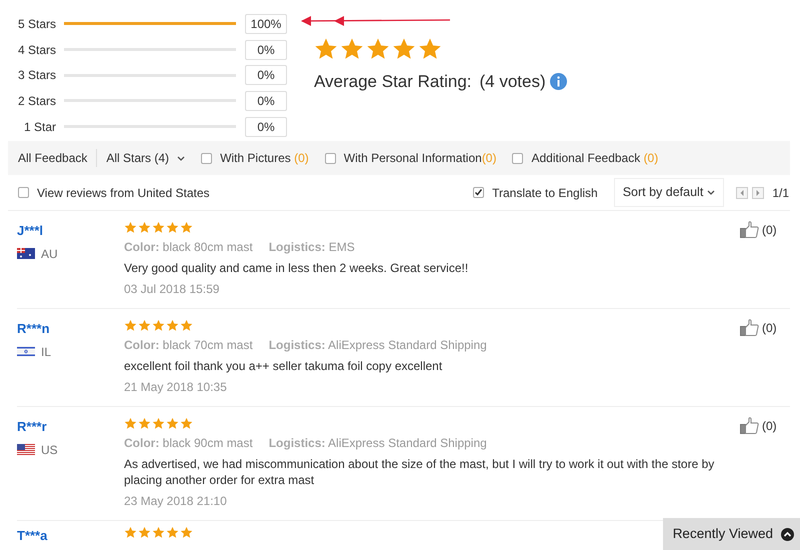  What do you see at coordinates (188, 247) in the screenshot?
I see `color-info: Color: black 80cm mast` at bounding box center [188, 247].